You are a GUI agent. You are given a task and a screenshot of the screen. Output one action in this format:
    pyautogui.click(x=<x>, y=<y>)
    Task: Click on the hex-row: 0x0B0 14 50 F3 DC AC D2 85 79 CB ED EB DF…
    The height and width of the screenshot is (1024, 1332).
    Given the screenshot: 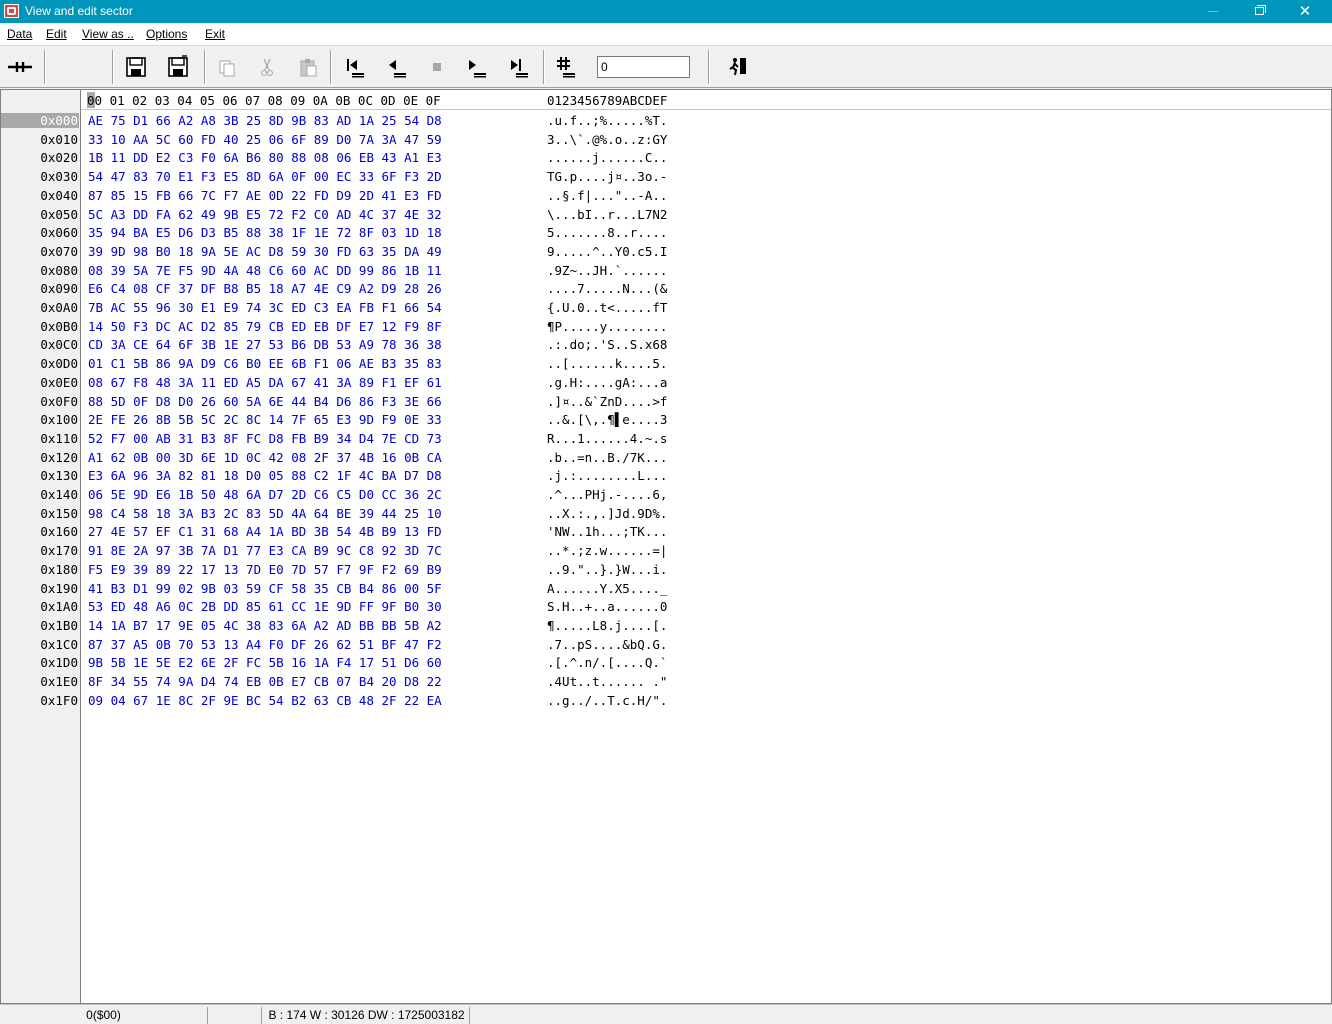 What is the action you would take?
    pyautogui.click(x=666, y=327)
    